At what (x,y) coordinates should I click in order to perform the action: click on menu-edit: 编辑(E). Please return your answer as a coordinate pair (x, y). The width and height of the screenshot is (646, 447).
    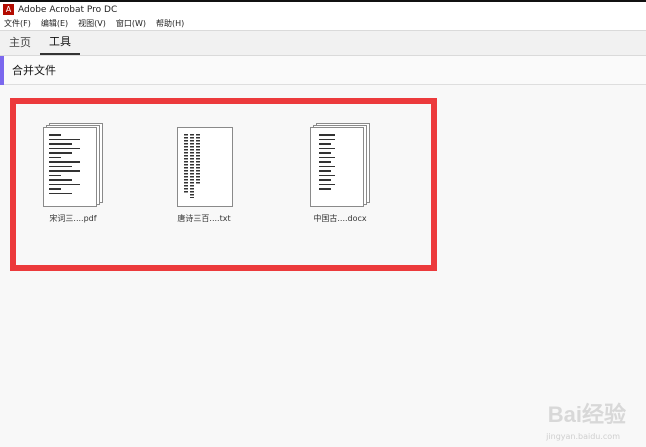
    Looking at the image, I should click on (54, 23).